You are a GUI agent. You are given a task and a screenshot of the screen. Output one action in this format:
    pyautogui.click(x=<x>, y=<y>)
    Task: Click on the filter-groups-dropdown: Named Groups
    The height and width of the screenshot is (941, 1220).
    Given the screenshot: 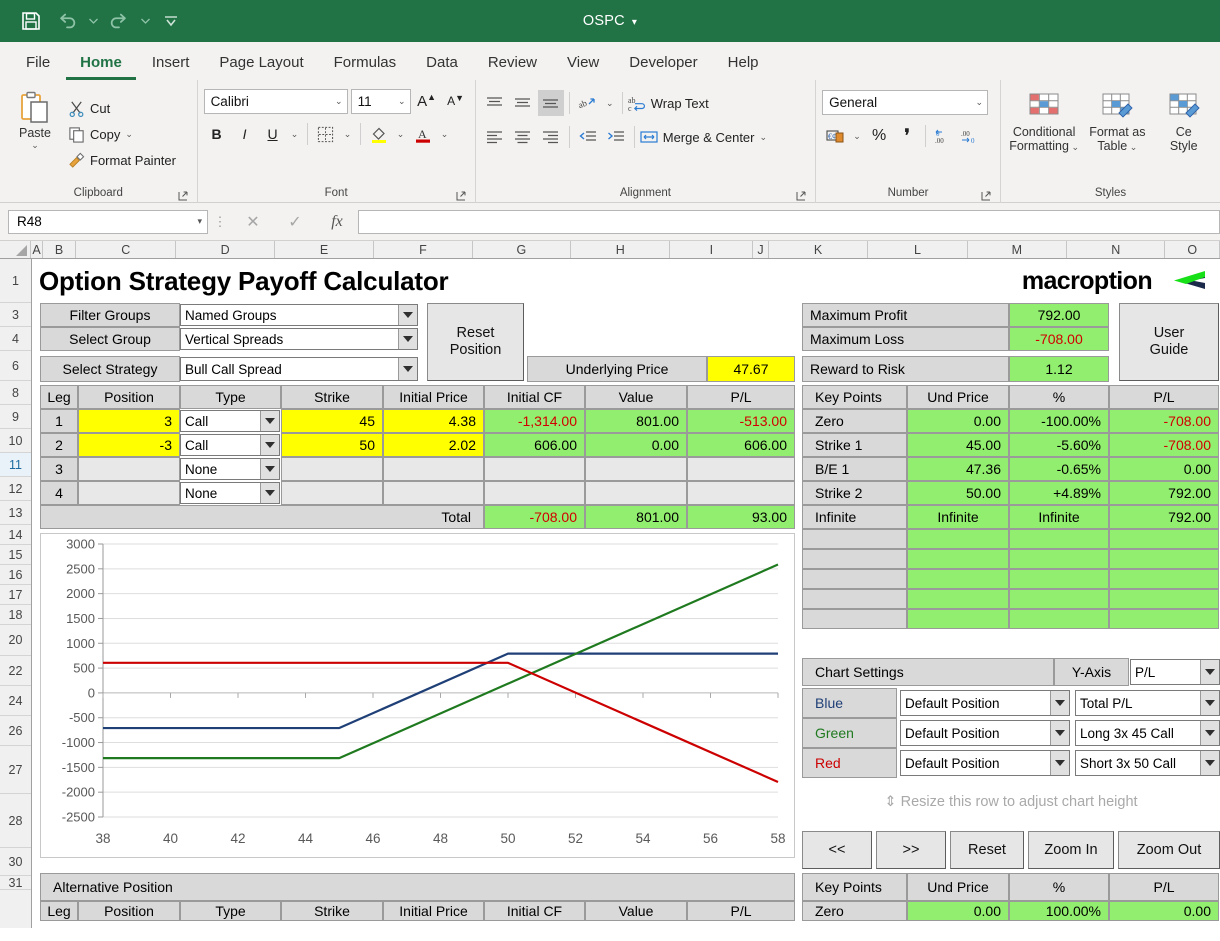 What is the action you would take?
    pyautogui.click(x=299, y=315)
    